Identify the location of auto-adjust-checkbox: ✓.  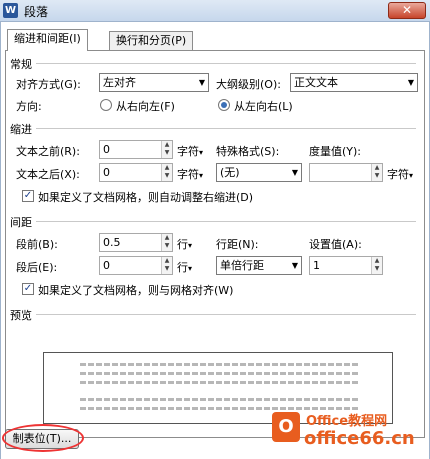
(28, 196).